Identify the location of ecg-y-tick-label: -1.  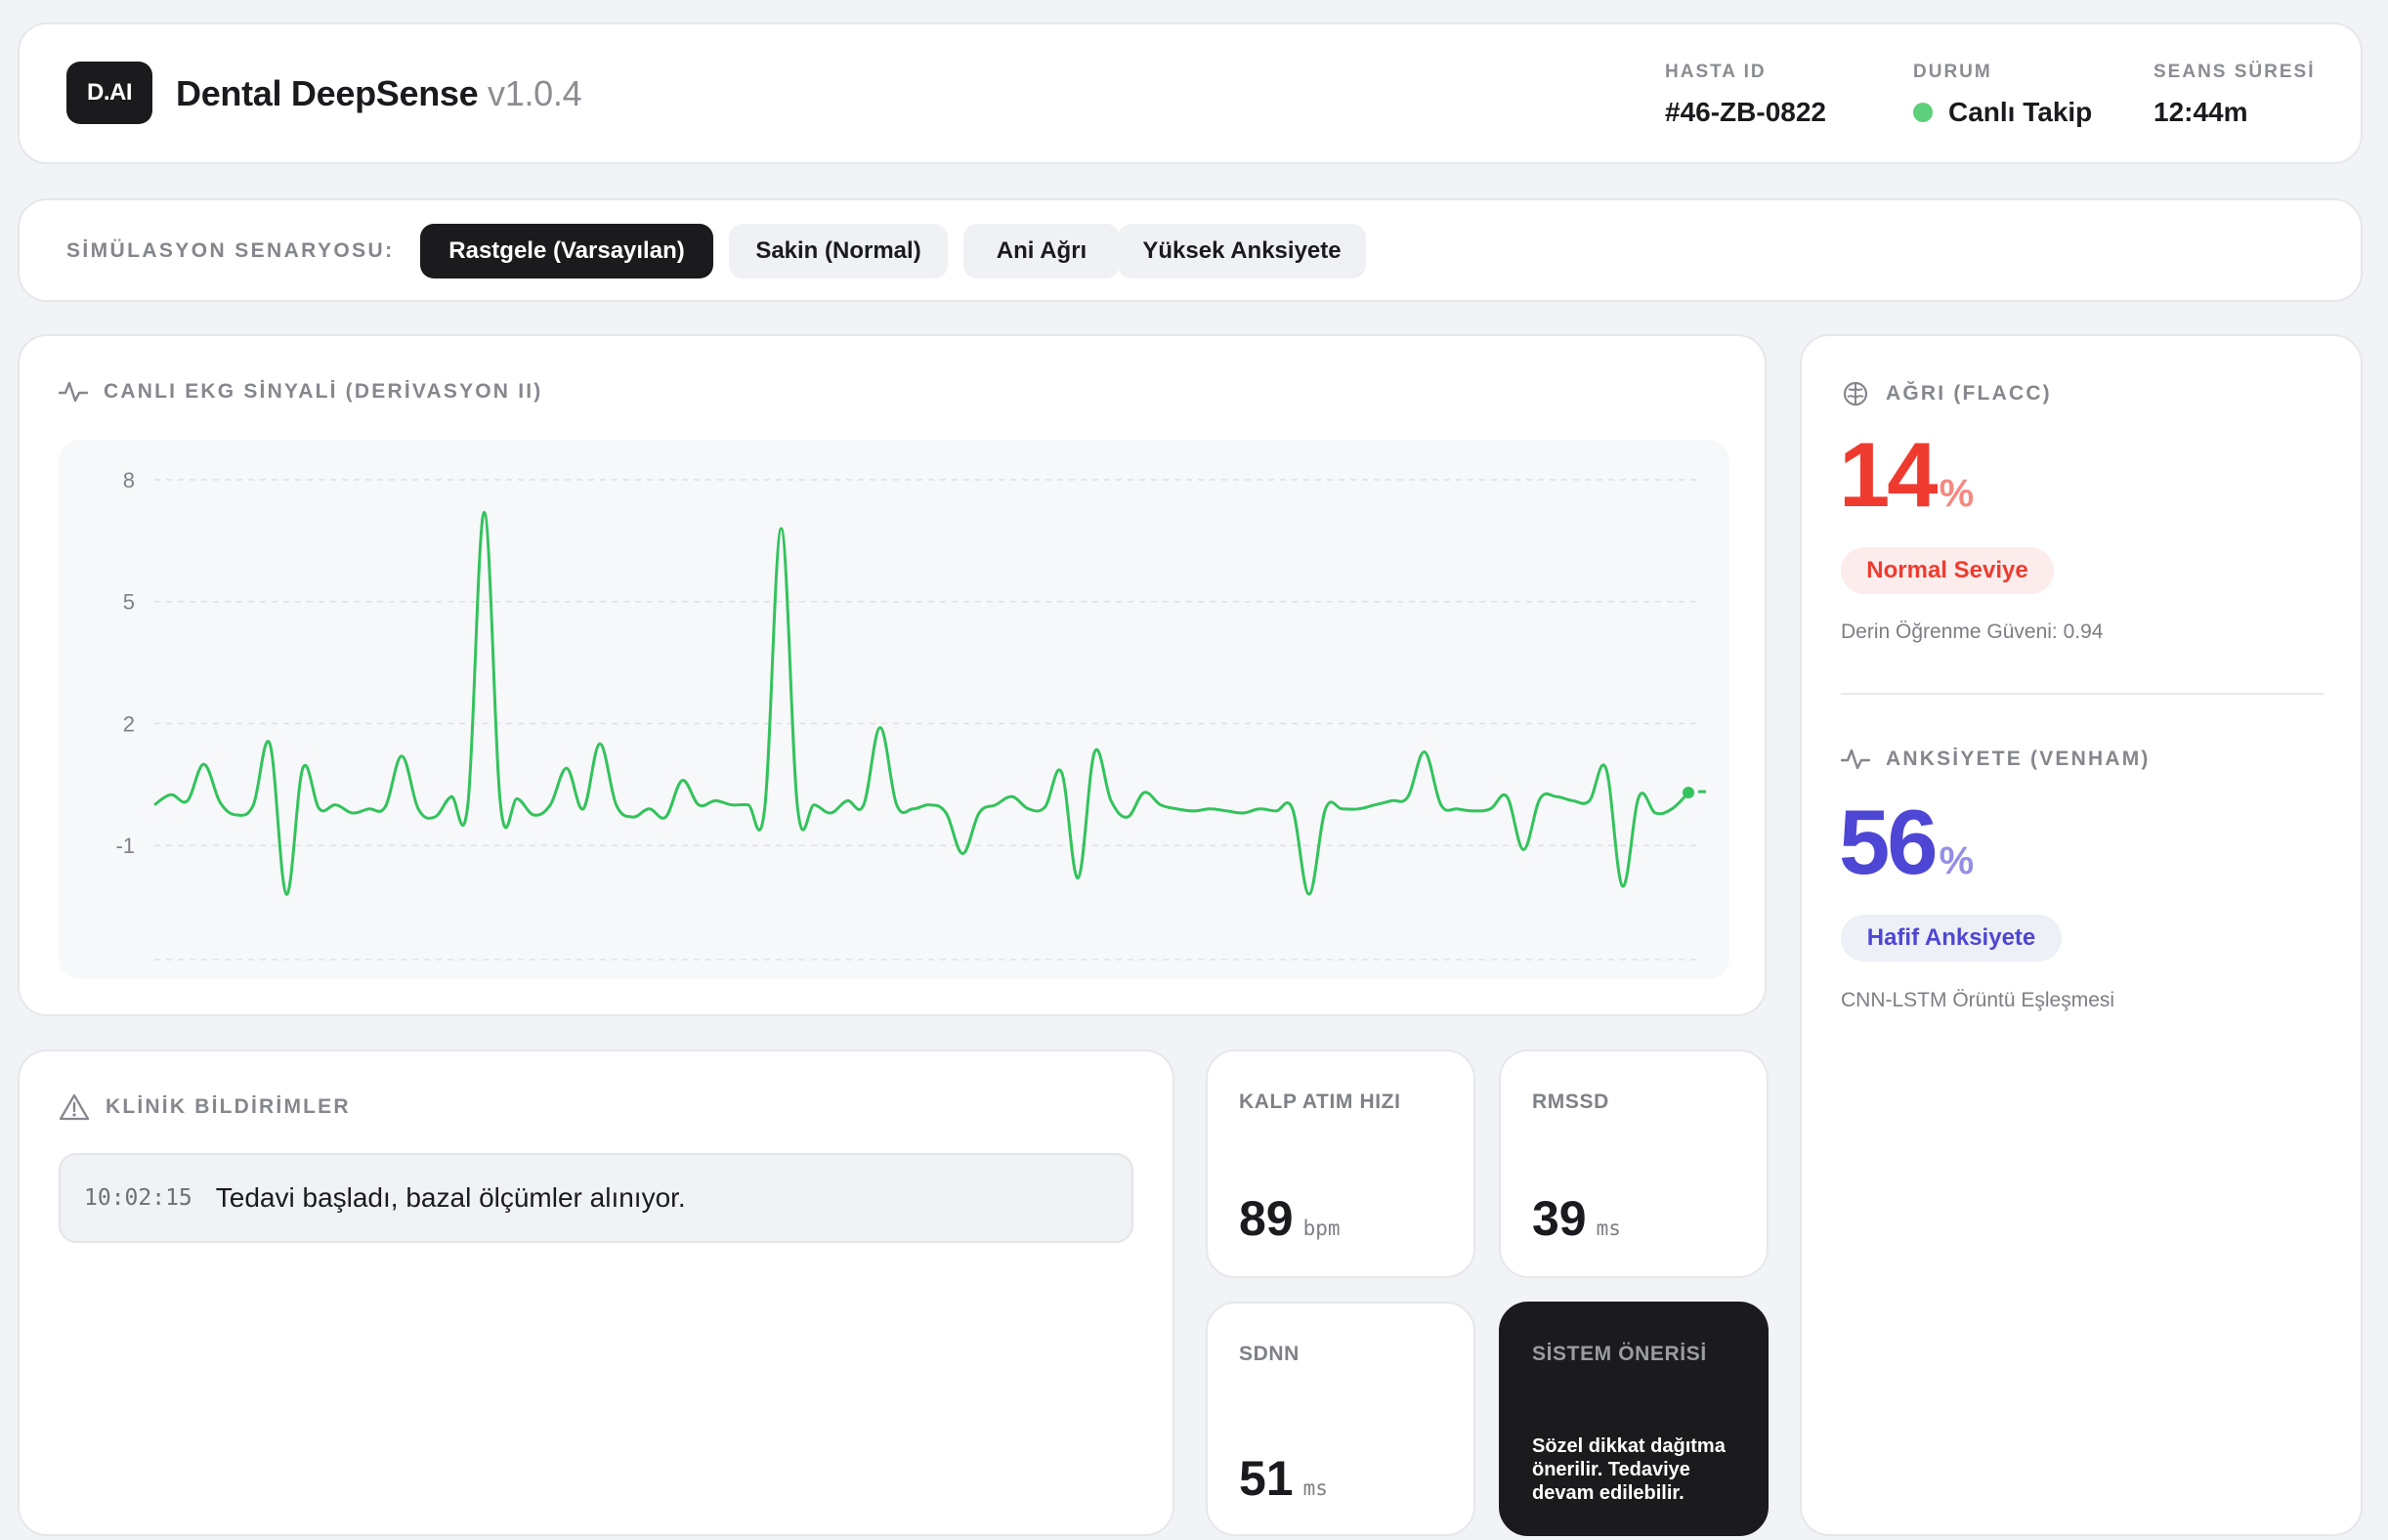
(125, 846).